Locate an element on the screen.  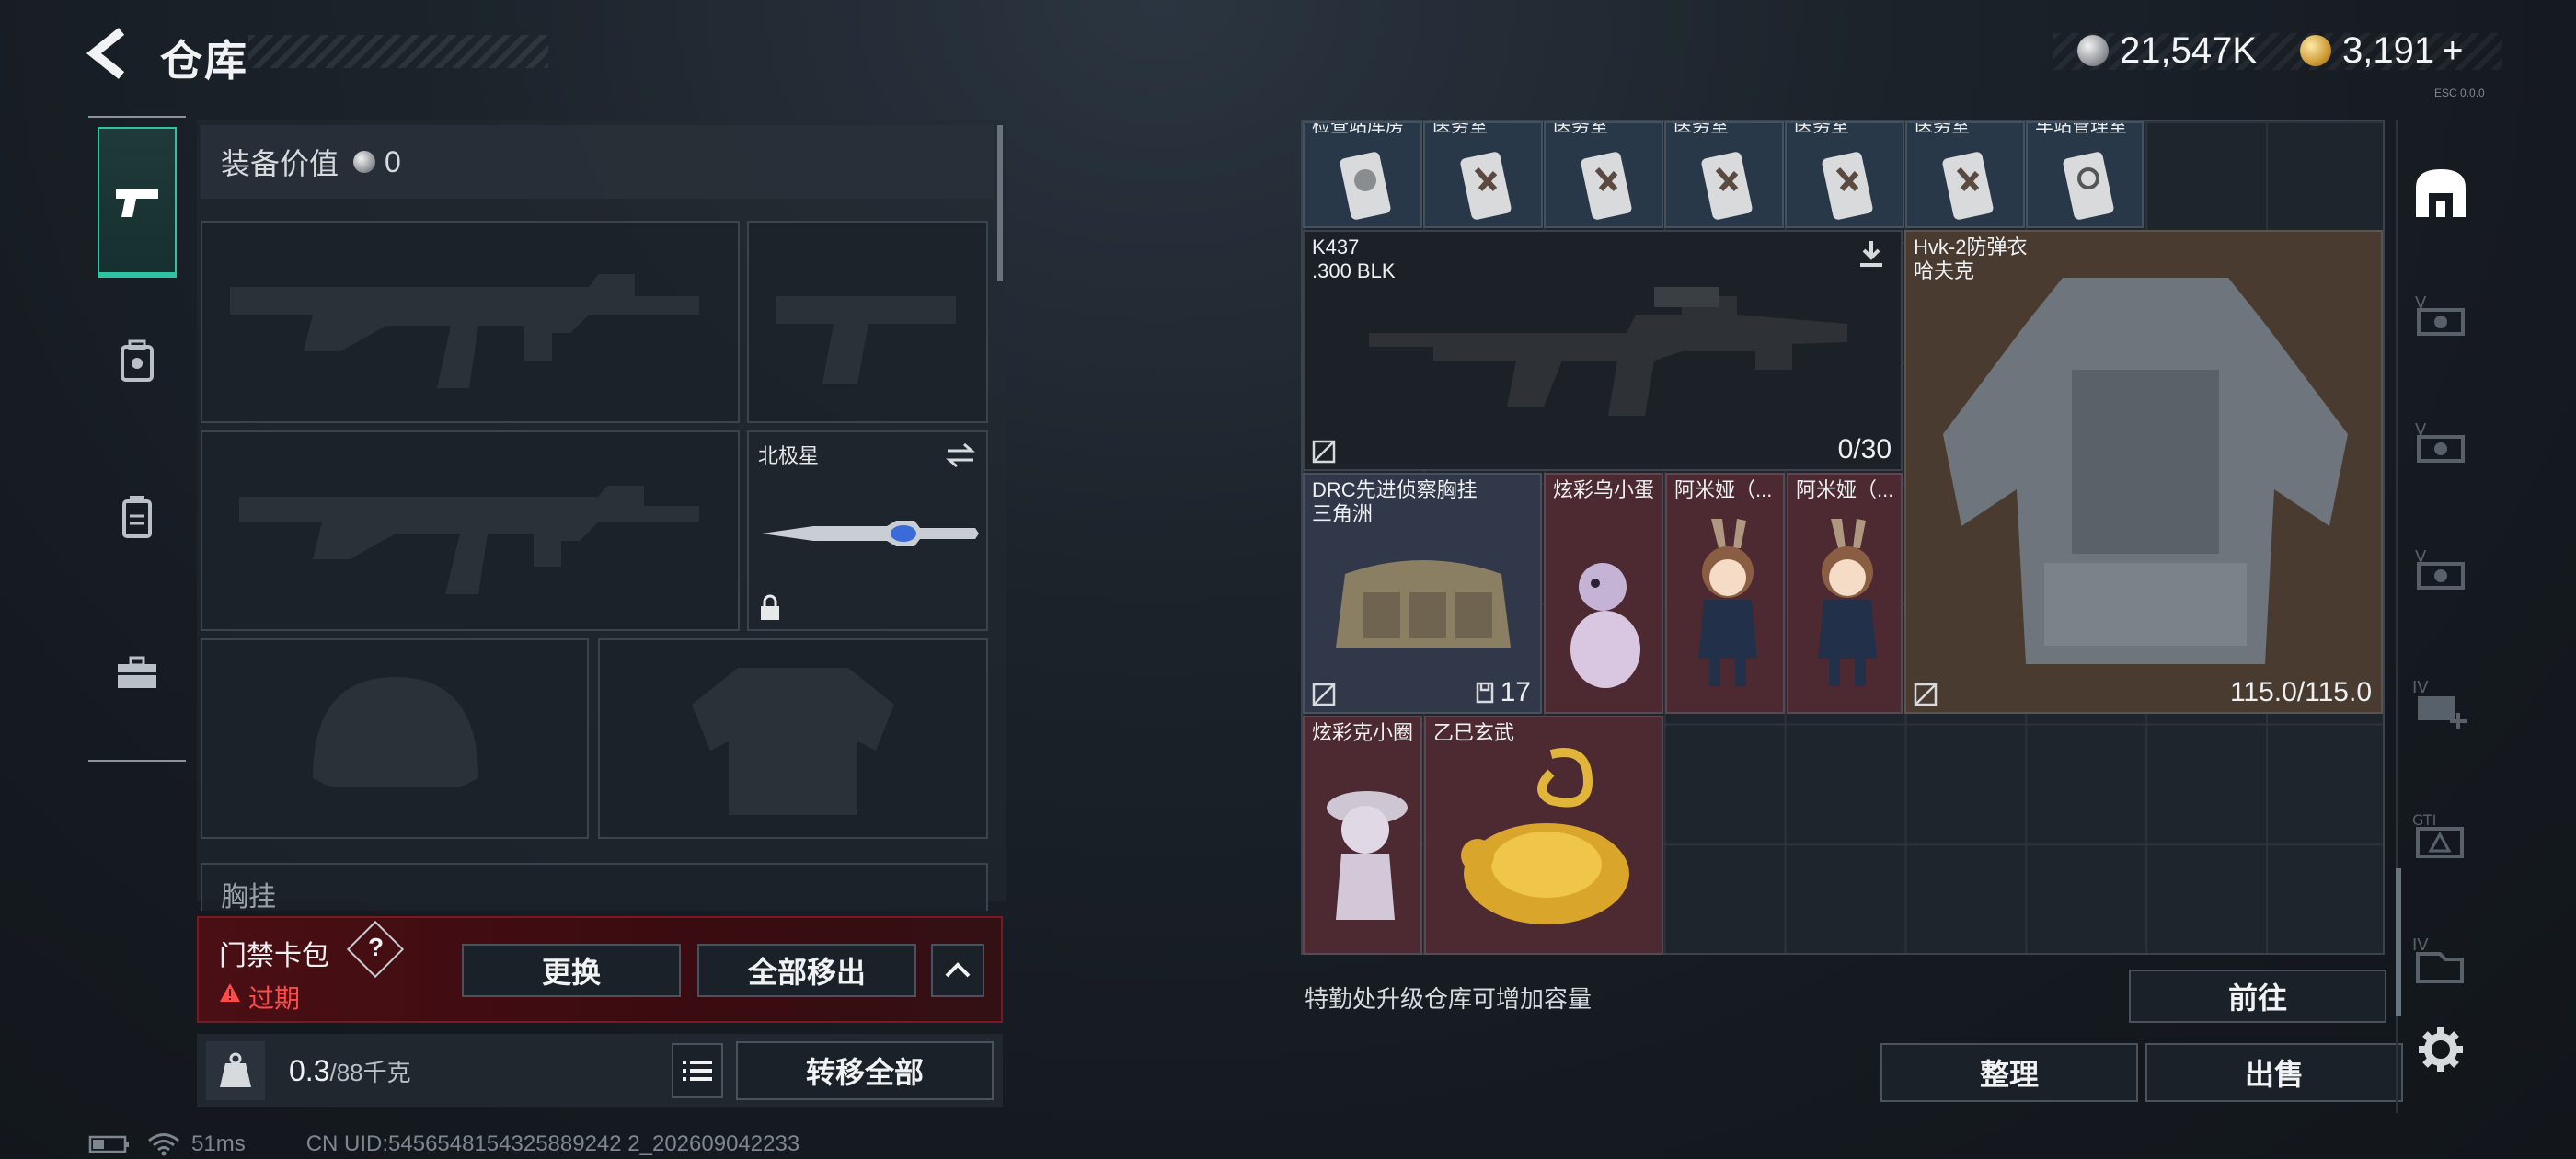
melee-slot: 北极星 is located at coordinates (867, 530).